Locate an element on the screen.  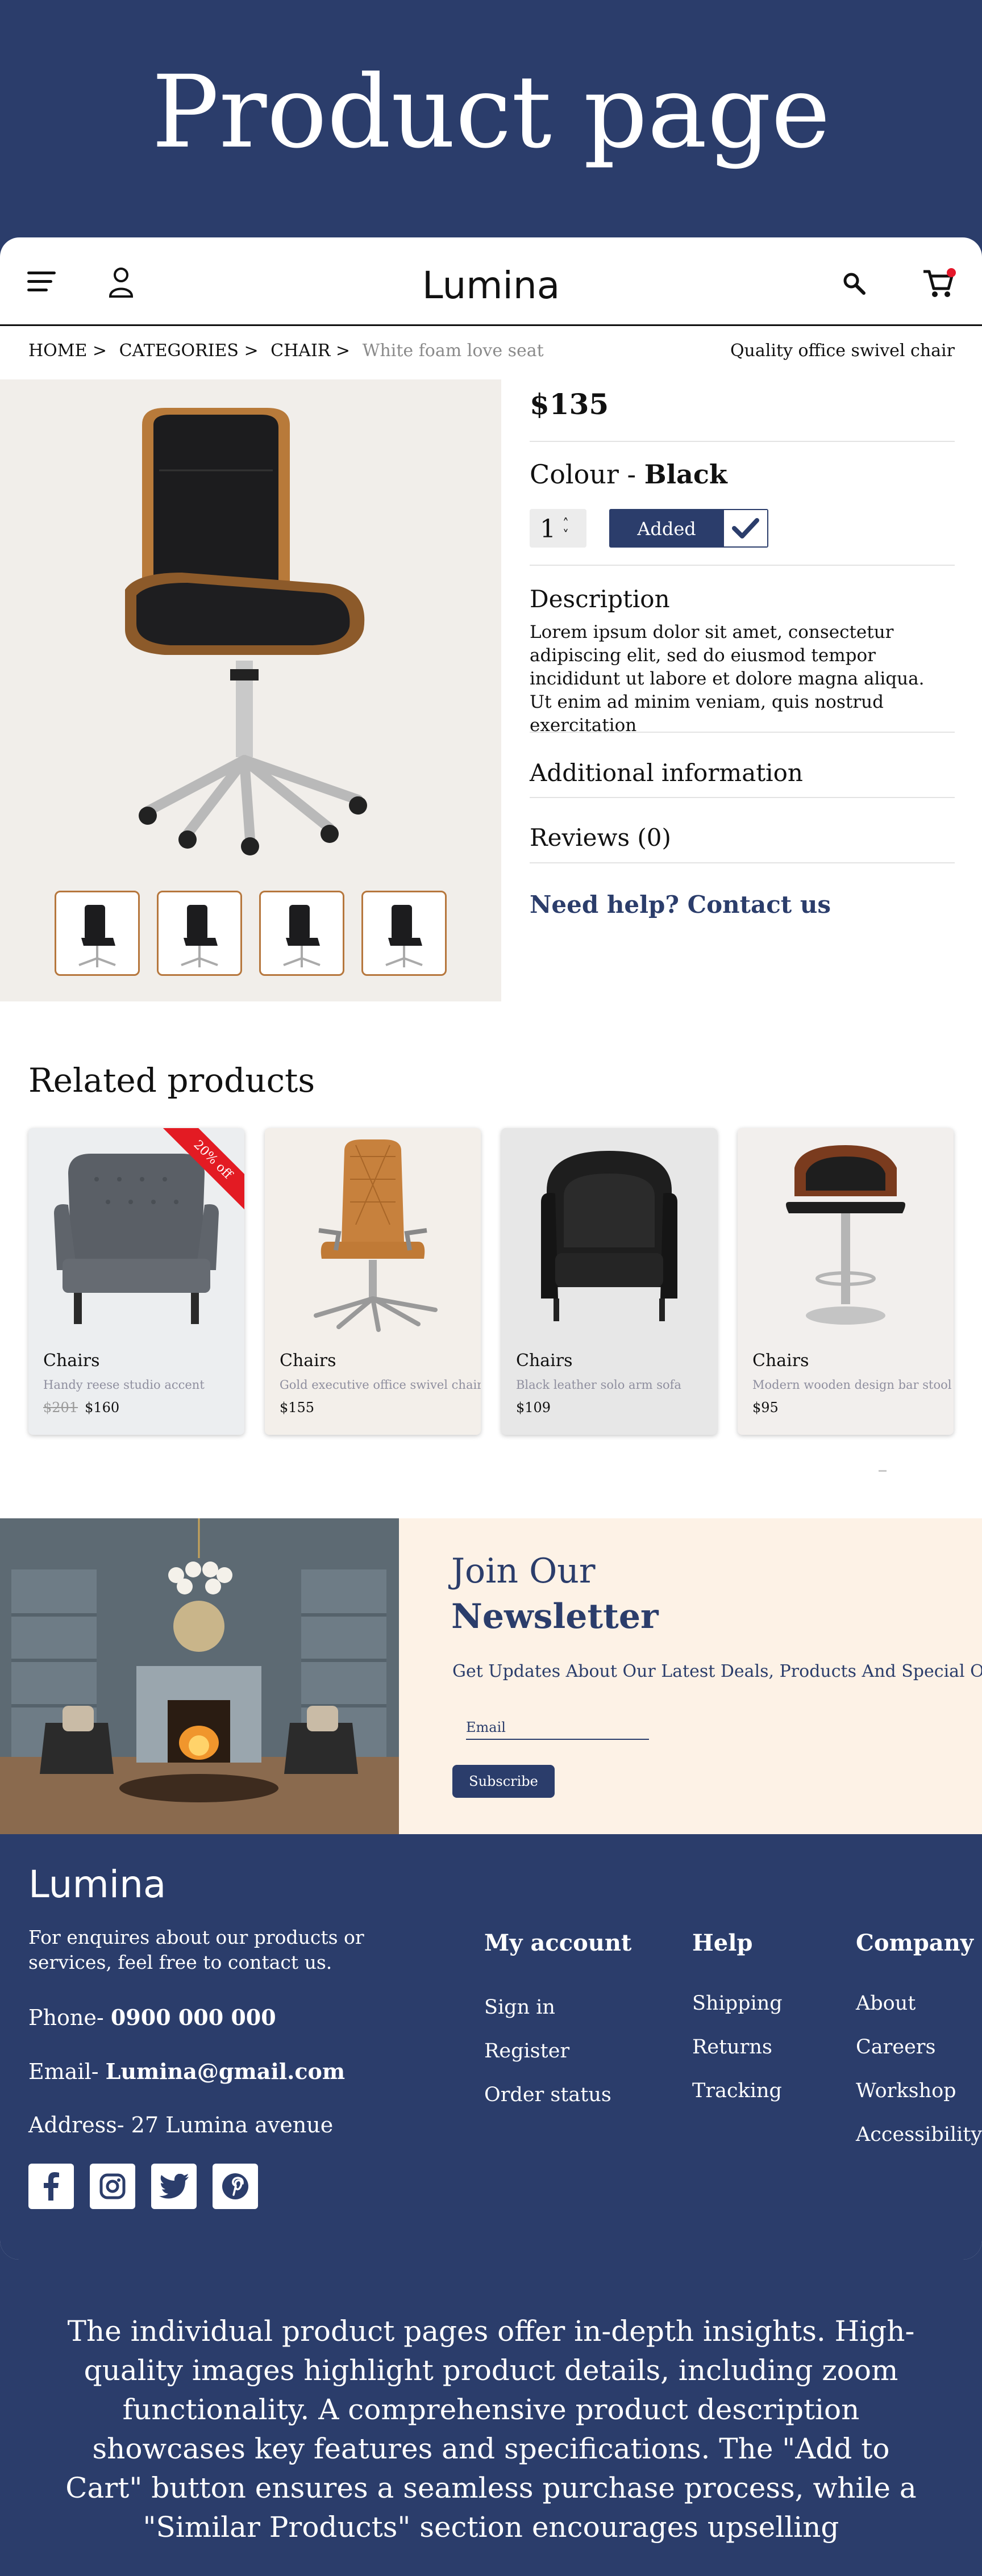
footer-link-careers: Careers is located at coordinates (896, 2048).